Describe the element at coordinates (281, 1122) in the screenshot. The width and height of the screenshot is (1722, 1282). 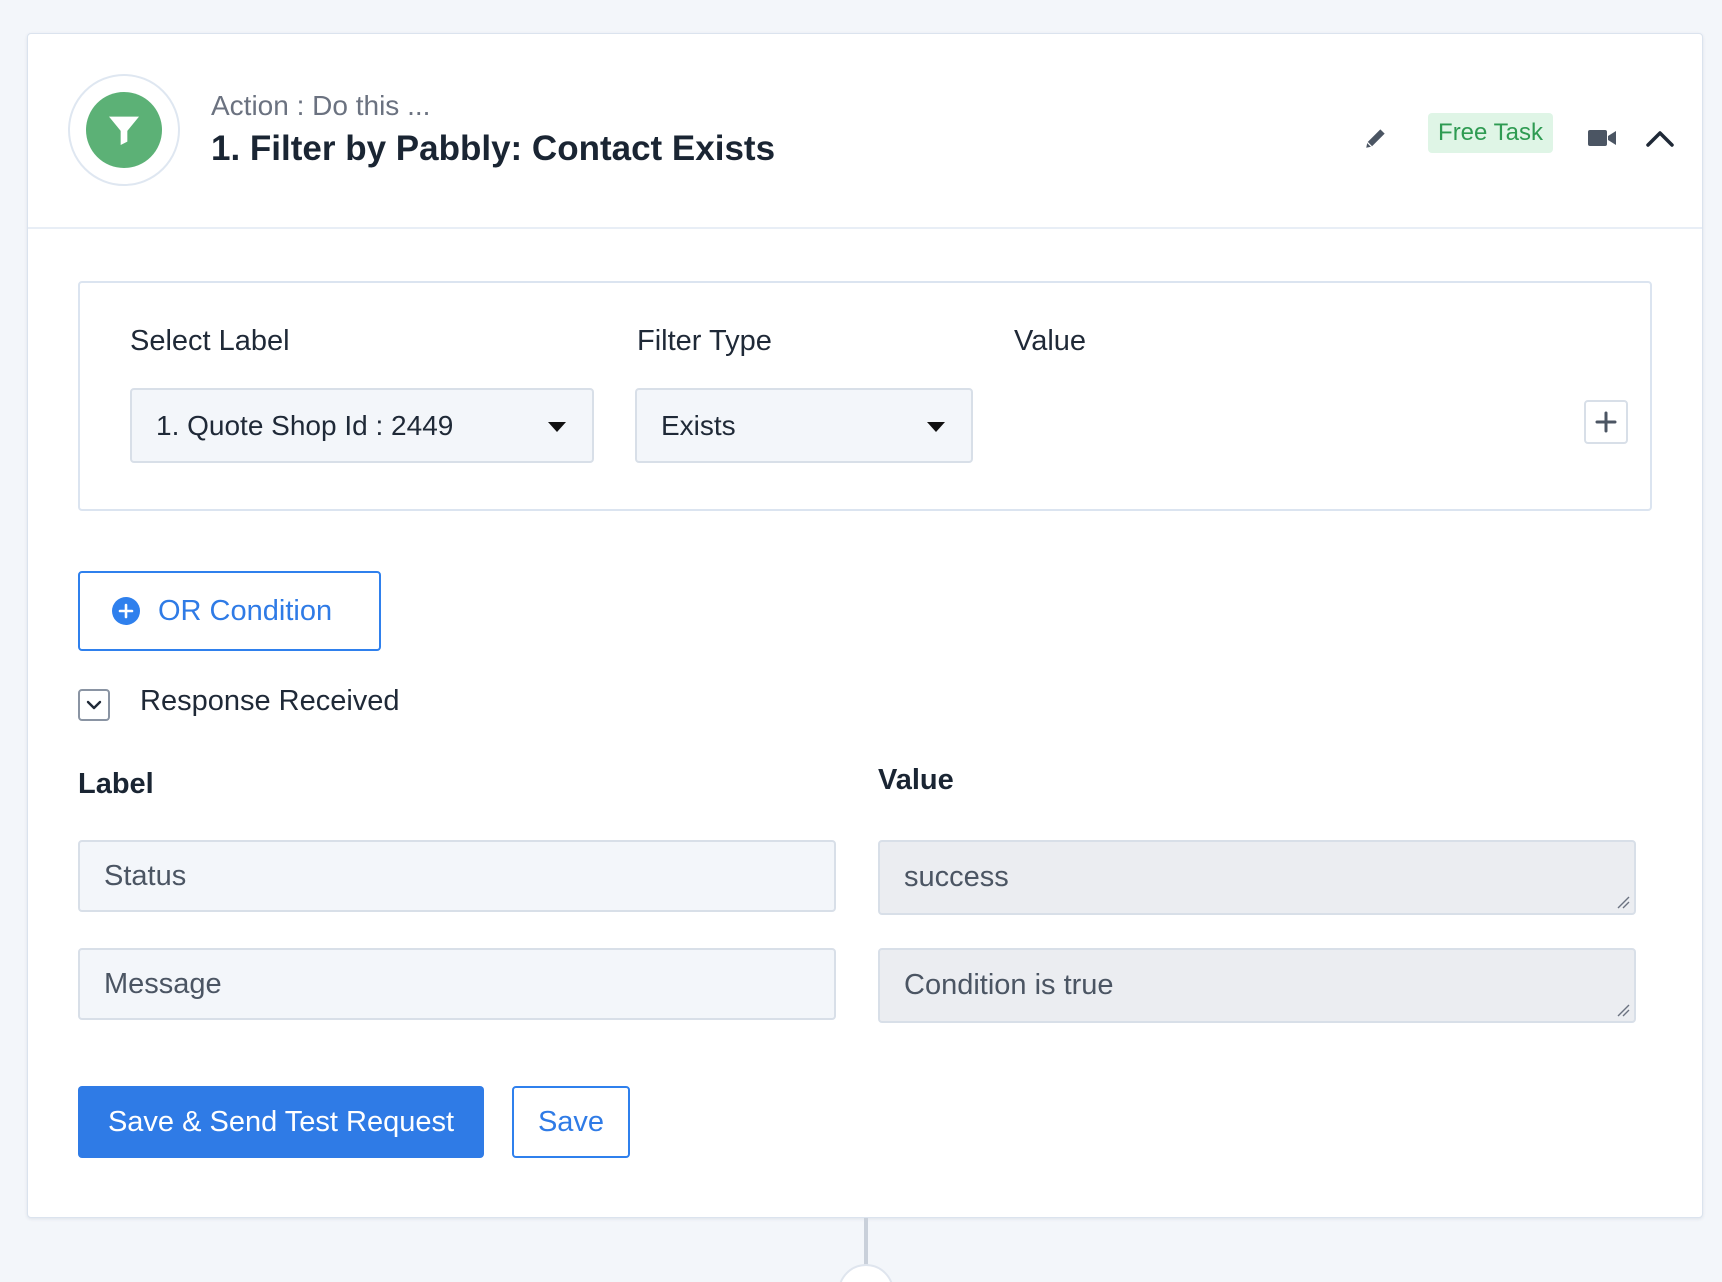
I see `save-and-send-test-button: Save & Send Test Request` at that location.